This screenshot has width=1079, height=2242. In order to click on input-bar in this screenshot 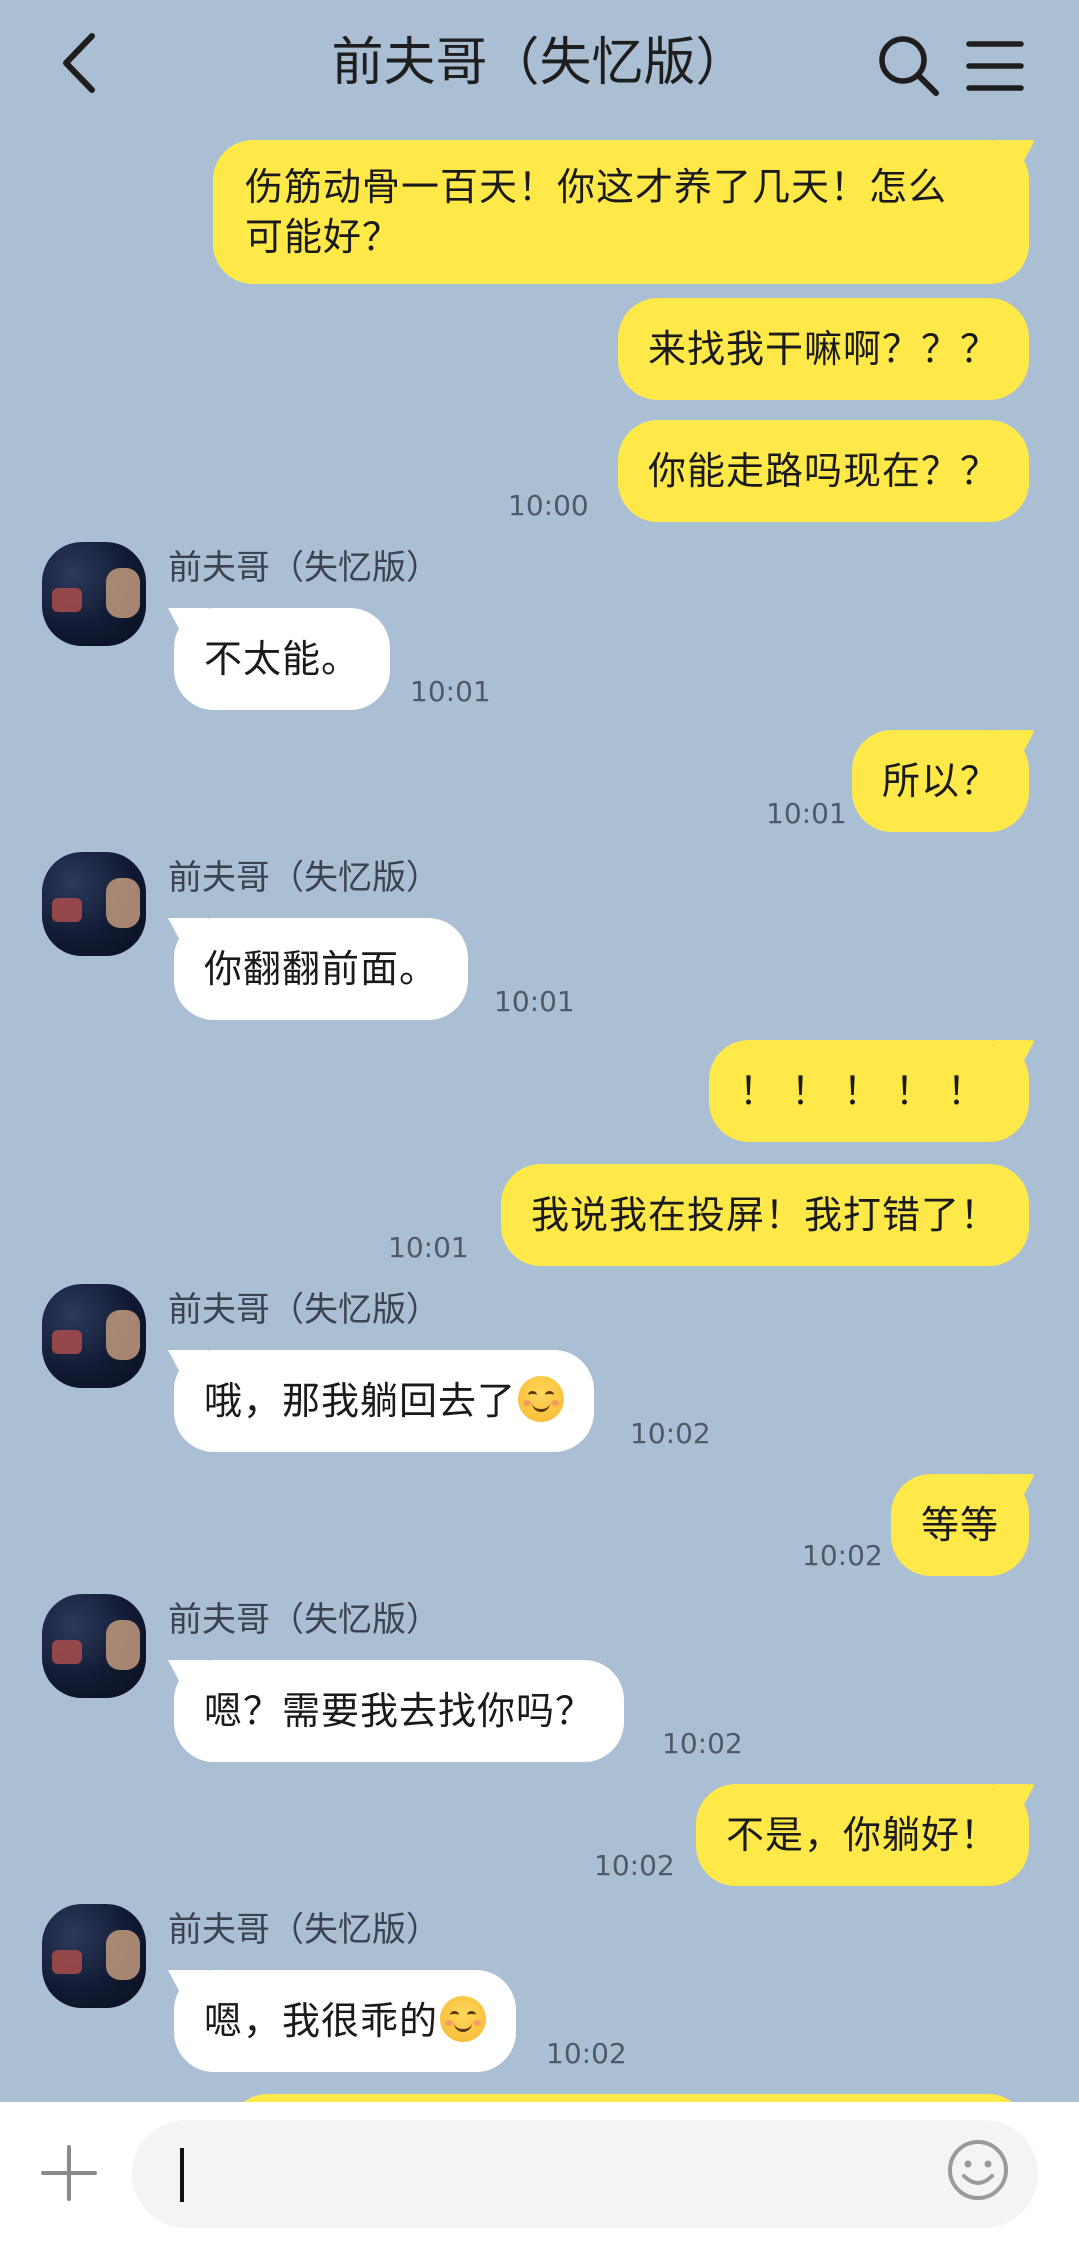, I will do `click(539, 2172)`.